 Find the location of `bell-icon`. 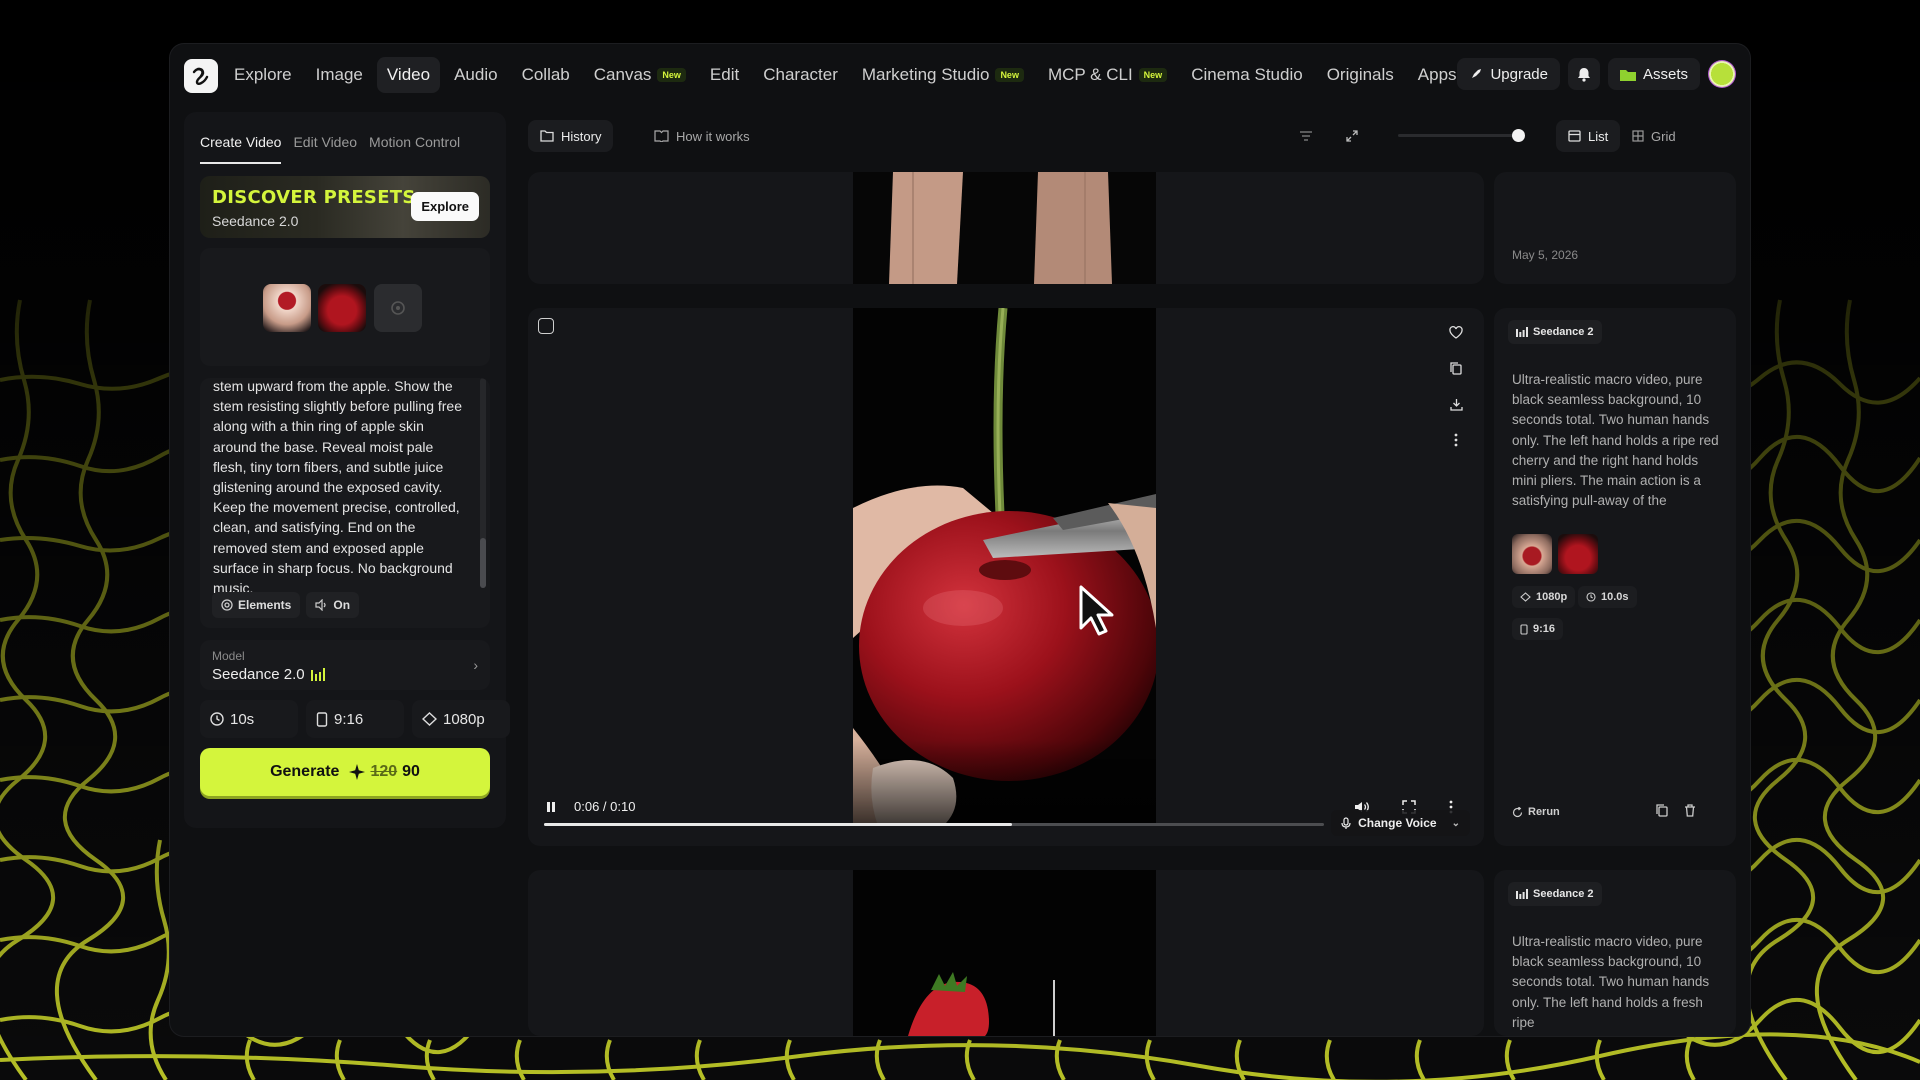

bell-icon is located at coordinates (1583, 74).